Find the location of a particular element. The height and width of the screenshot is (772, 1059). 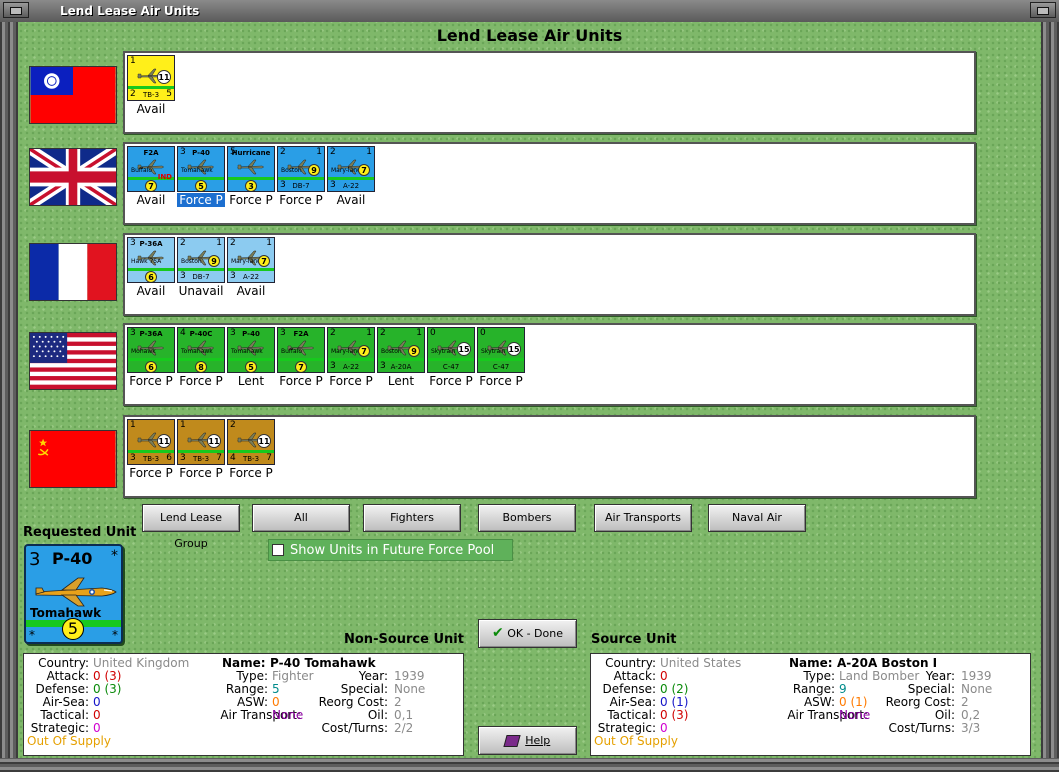

unit-counter-face: F2A Buffalo IND 7 is located at coordinates (151, 169).